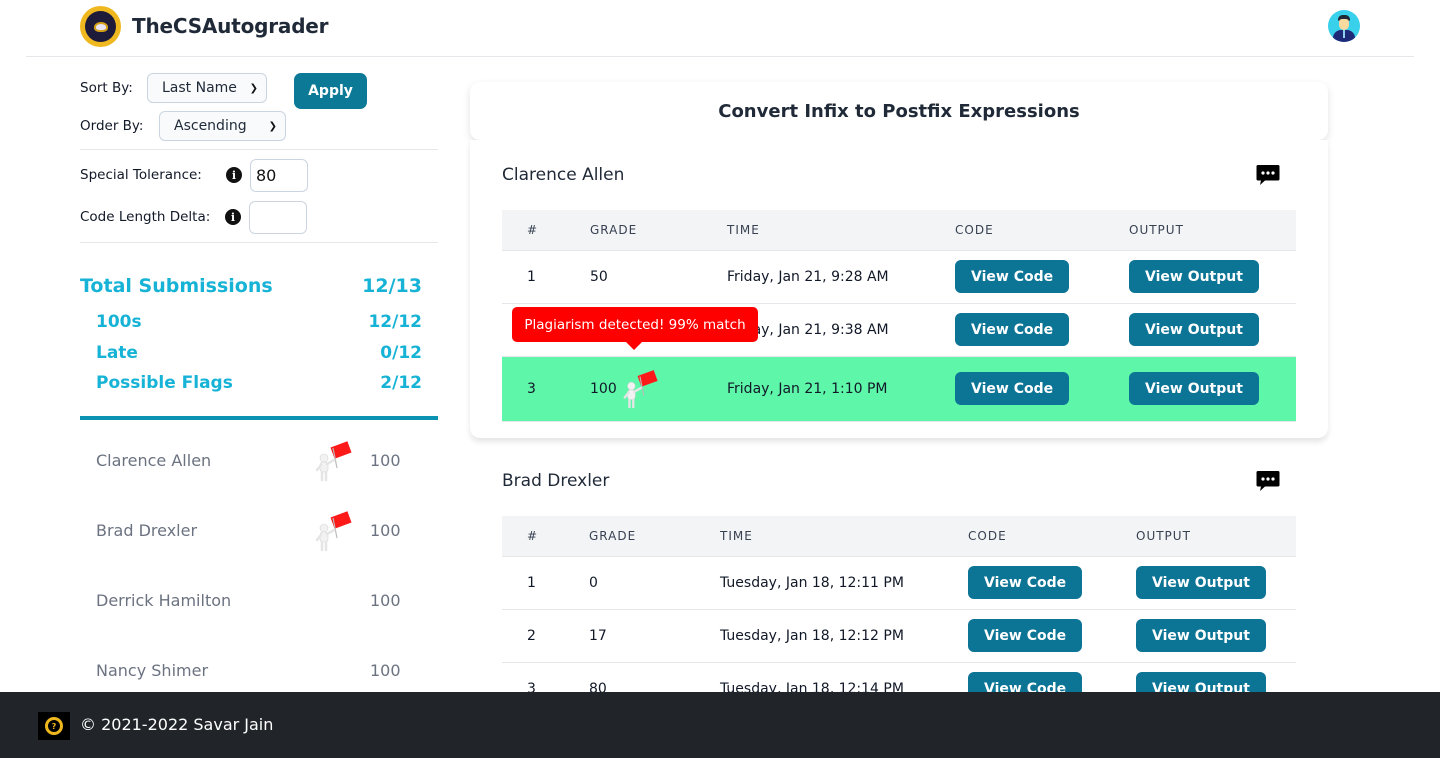 The width and height of the screenshot is (1440, 758). I want to click on stat-label: Late, so click(117, 353).